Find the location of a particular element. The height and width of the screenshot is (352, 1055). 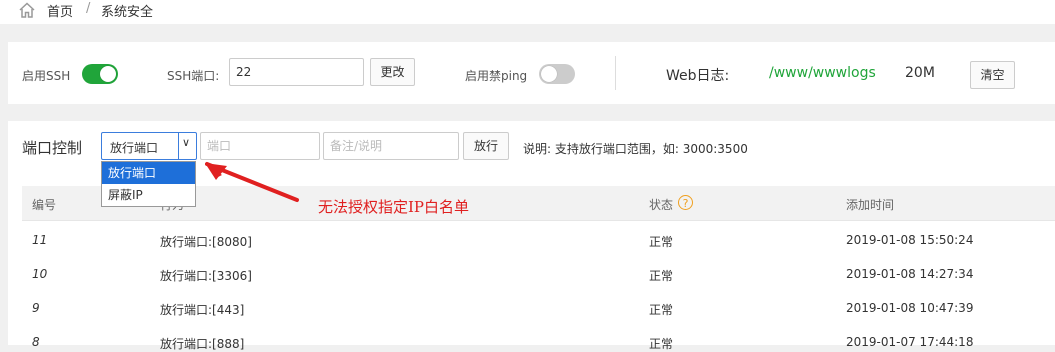

row-time: 2019-01-07 17:44:18 is located at coordinates (910, 342).